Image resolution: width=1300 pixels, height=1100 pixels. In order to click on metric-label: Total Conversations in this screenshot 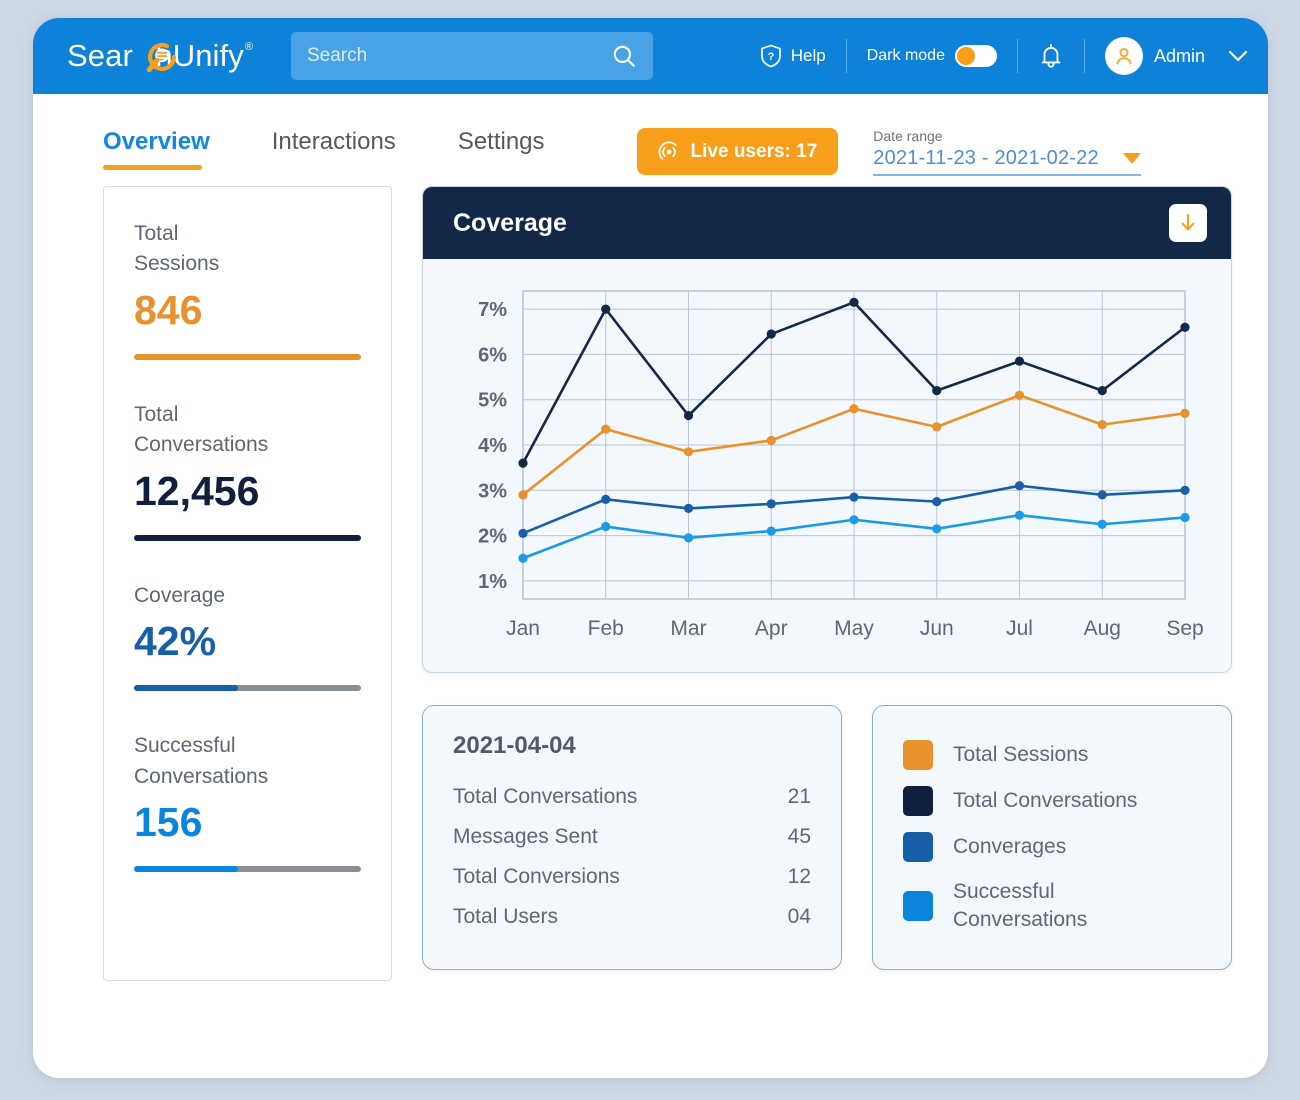, I will do `click(201, 429)`.